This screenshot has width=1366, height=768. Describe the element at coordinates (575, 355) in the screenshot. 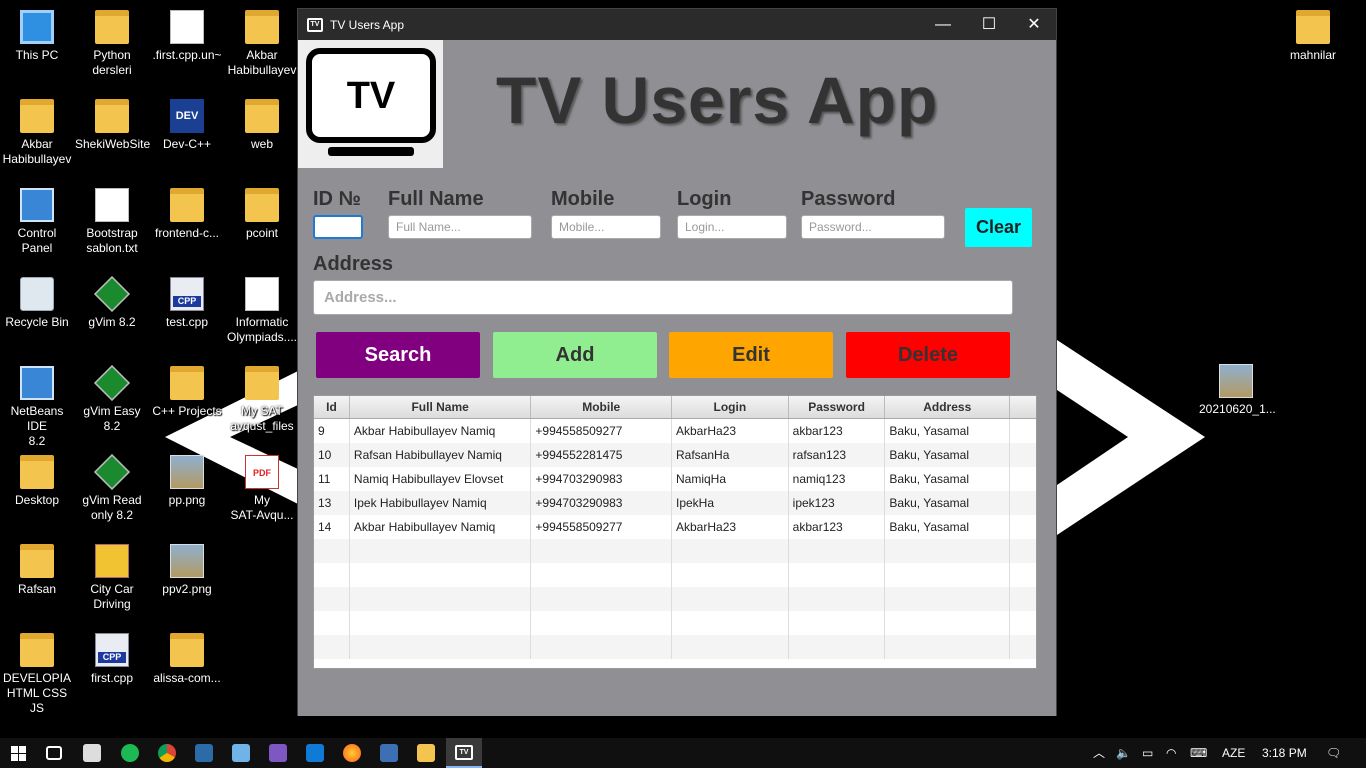

I see `add-button: Add` at that location.